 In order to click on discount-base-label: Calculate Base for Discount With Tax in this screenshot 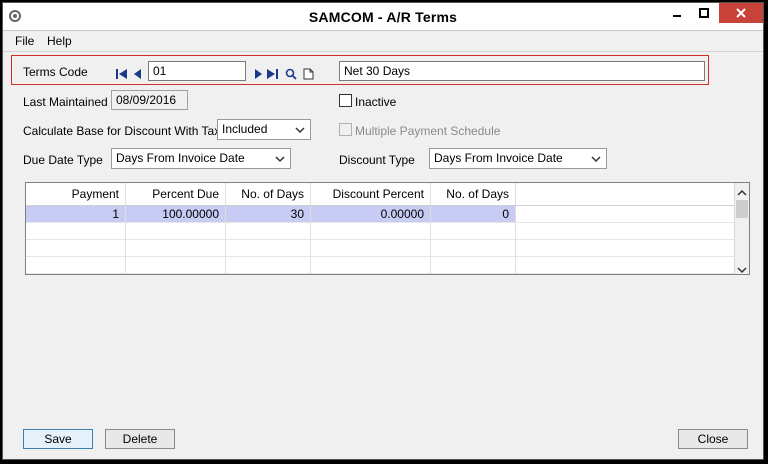, I will do `click(122, 131)`.